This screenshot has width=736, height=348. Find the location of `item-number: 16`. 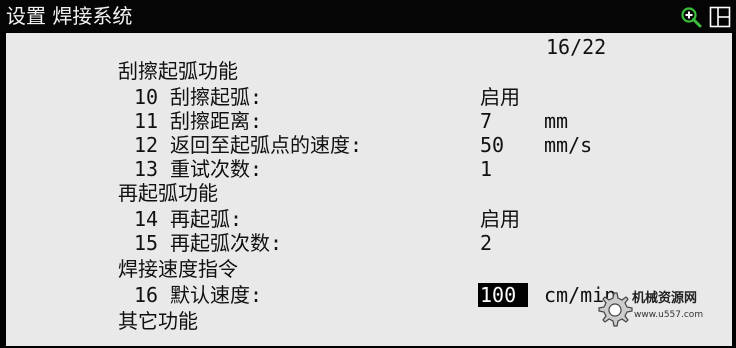

item-number: 16 is located at coordinates (146, 295).